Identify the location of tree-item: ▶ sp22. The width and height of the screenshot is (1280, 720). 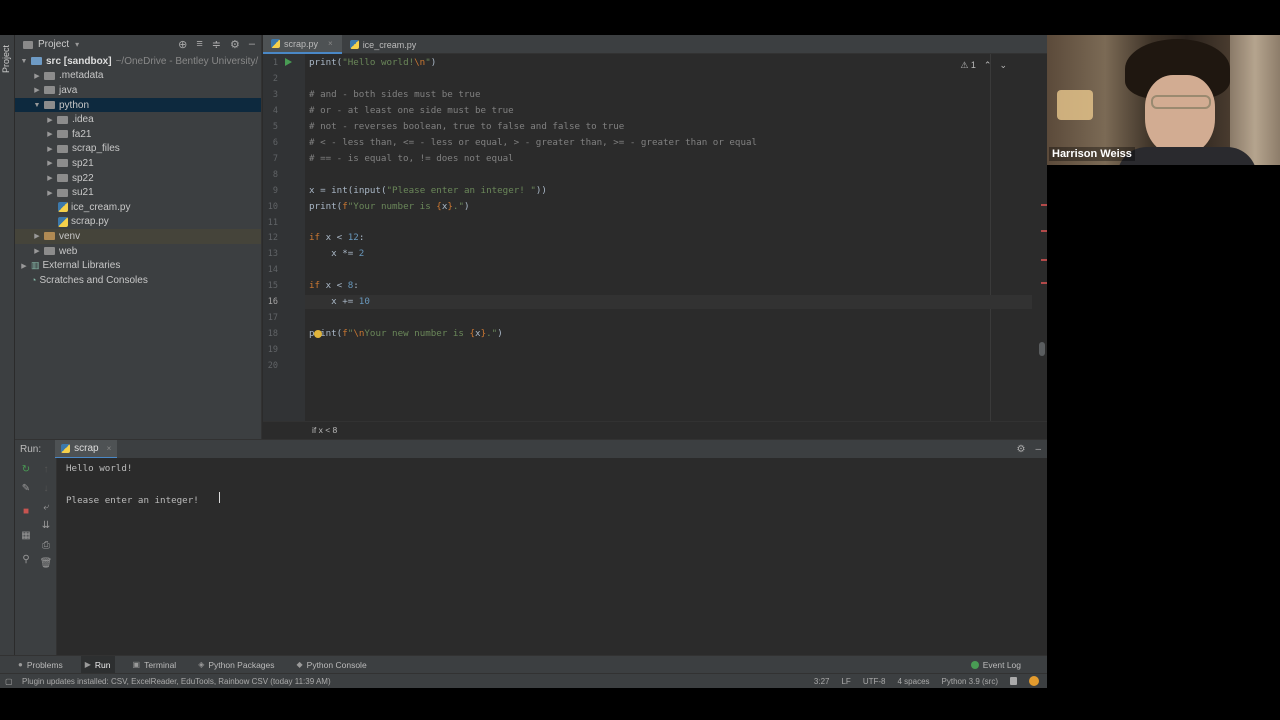
(138, 178).